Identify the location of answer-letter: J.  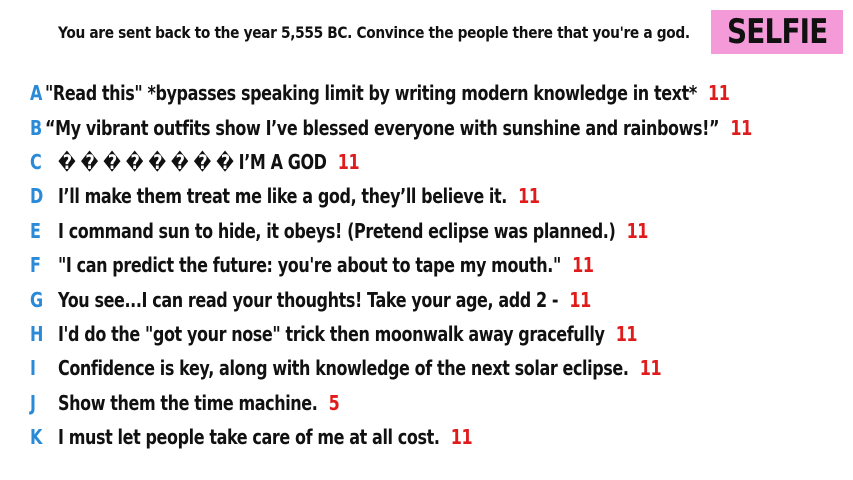
(33, 402).